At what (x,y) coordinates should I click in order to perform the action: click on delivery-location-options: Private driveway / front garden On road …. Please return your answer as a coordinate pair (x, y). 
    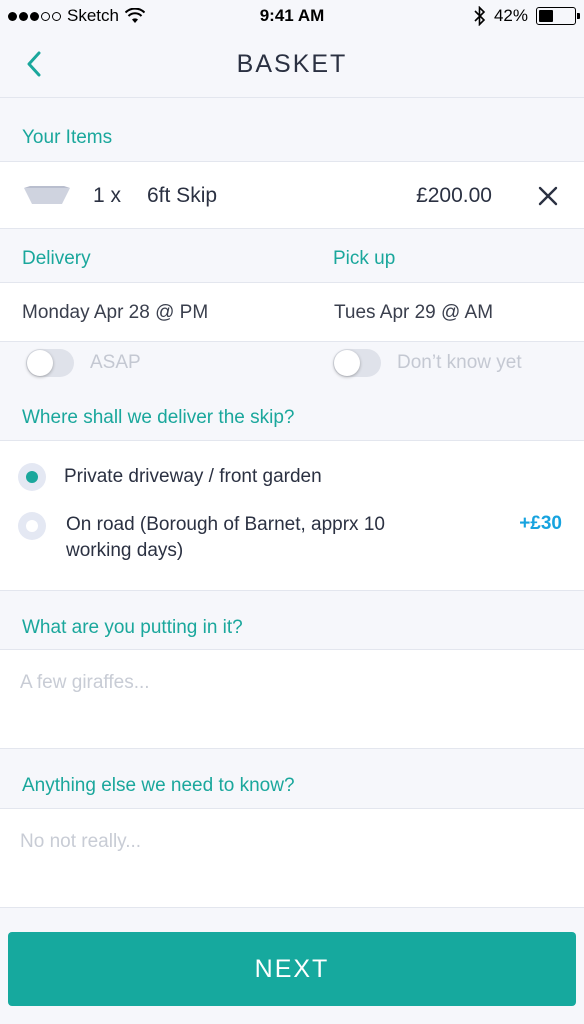
    Looking at the image, I should click on (292, 515).